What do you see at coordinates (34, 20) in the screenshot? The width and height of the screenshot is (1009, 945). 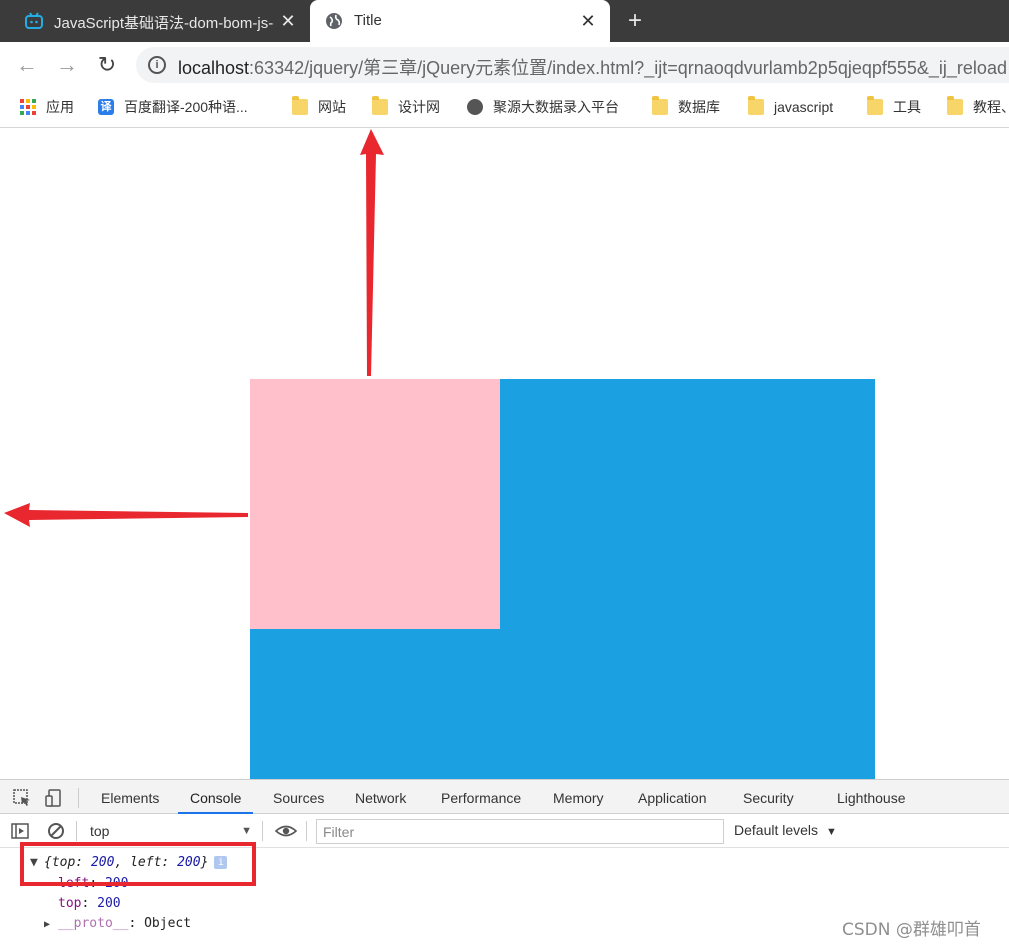 I see `bilibili-tv-icon` at bounding box center [34, 20].